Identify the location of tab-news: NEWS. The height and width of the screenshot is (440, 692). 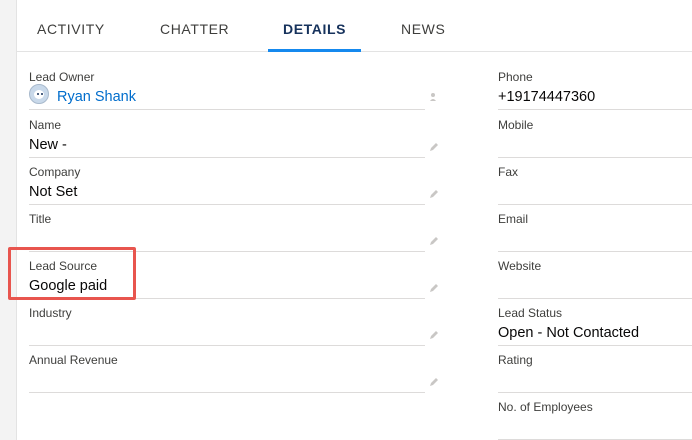
(423, 25).